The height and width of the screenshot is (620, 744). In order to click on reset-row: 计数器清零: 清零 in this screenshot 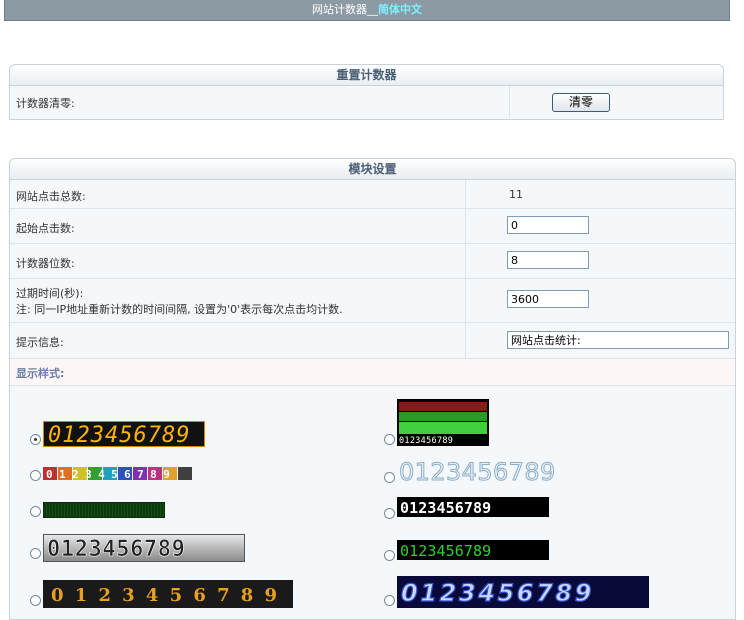, I will do `click(366, 102)`.